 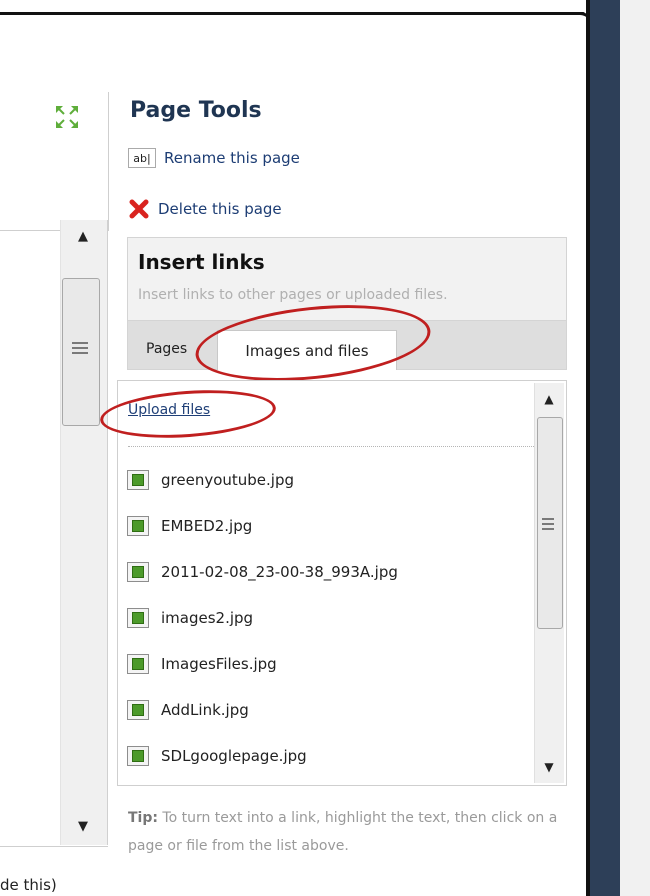 What do you see at coordinates (28, 885) in the screenshot?
I see `editor-bottom-text: de this)` at bounding box center [28, 885].